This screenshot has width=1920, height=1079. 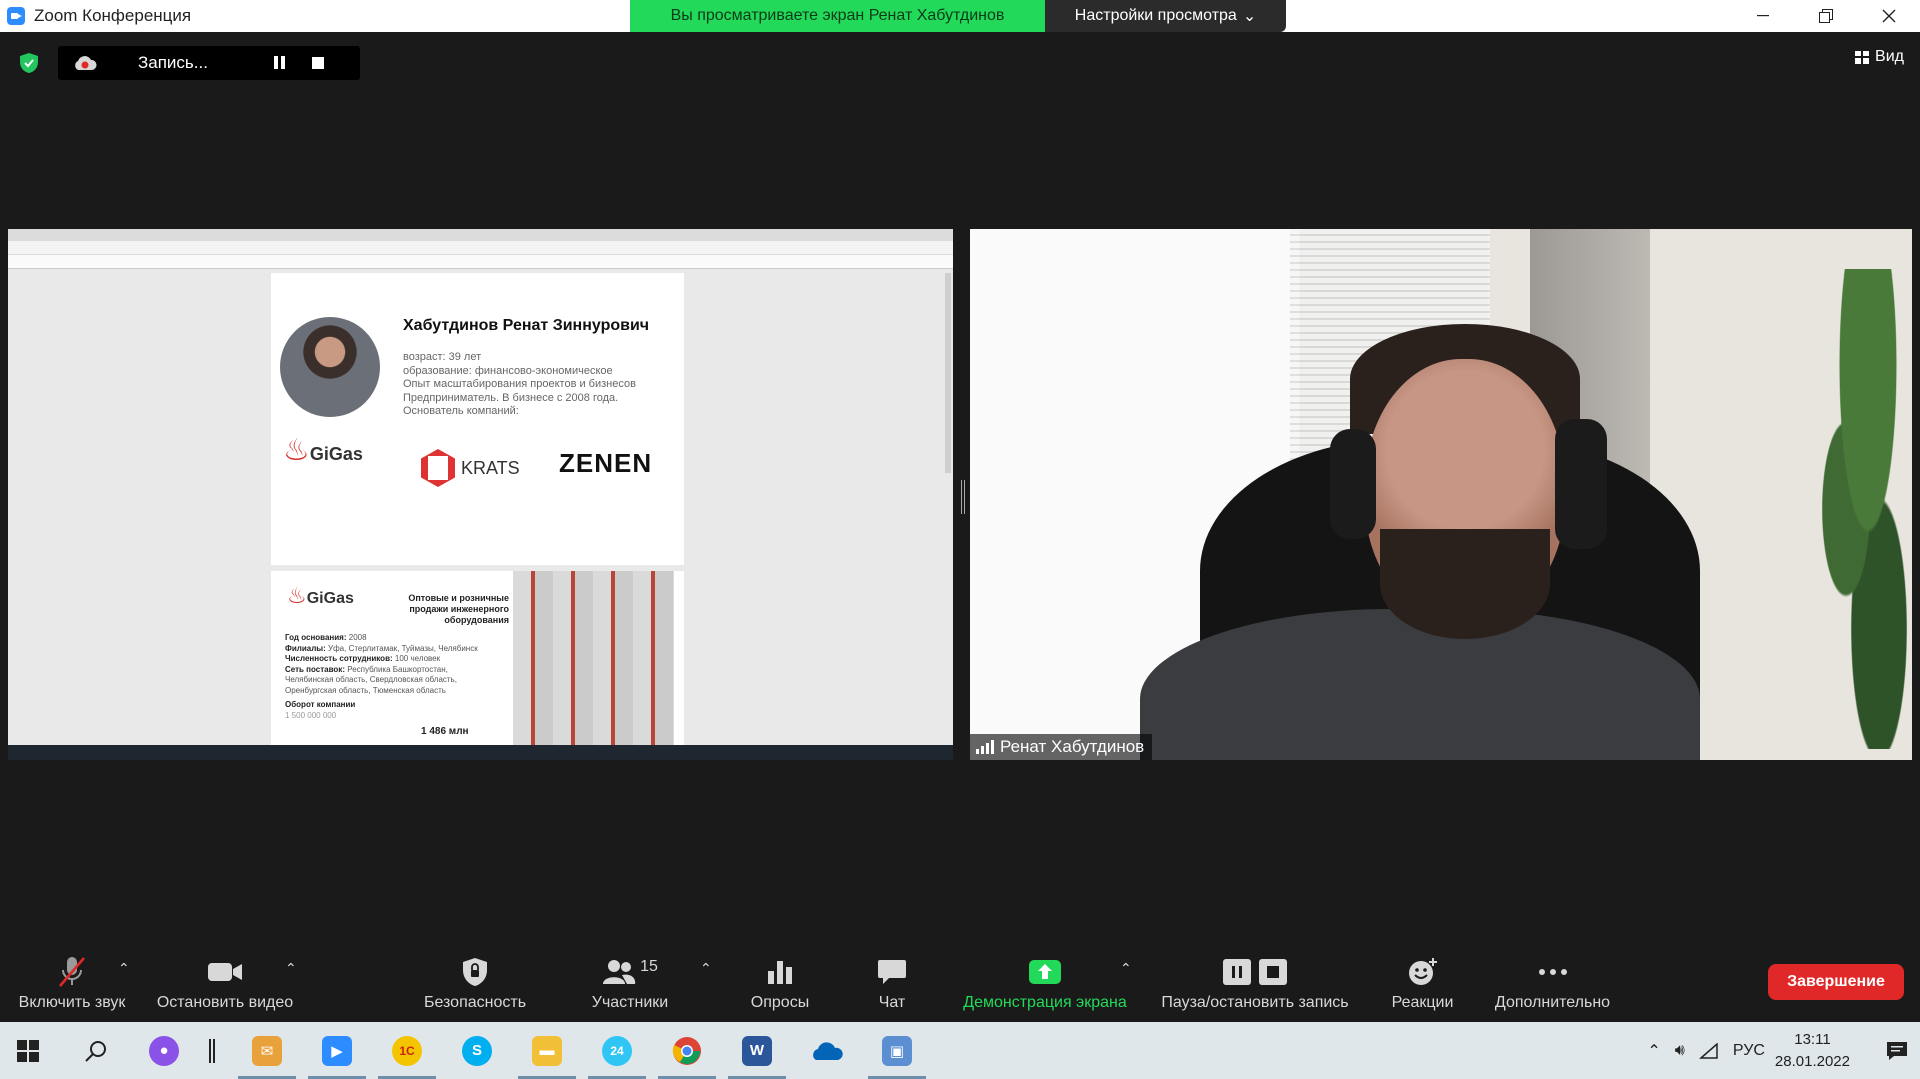 I want to click on polls-button: Опросы, so click(x=780, y=984).